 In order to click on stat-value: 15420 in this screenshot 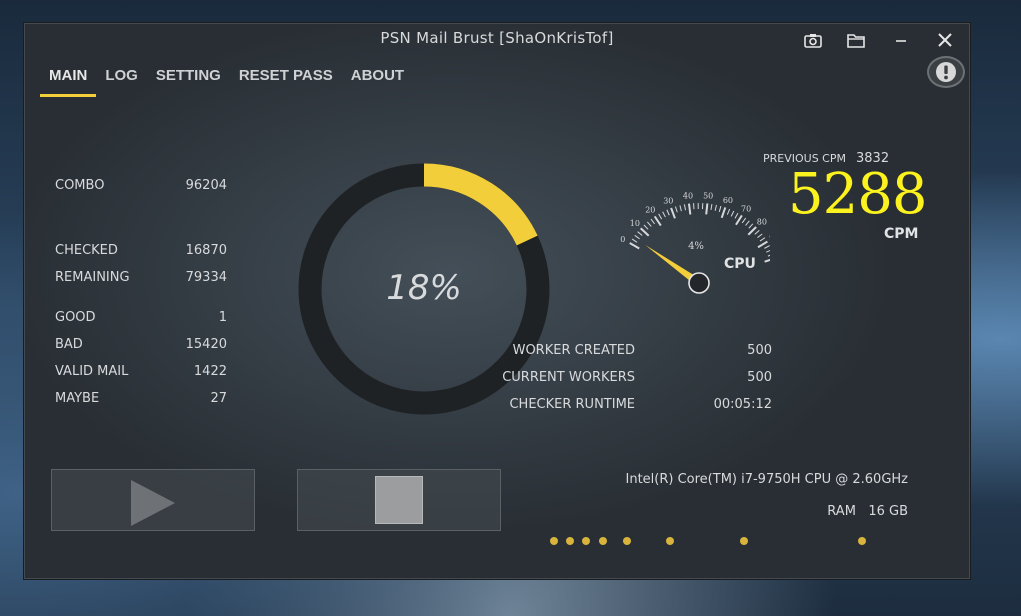, I will do `click(206, 344)`.